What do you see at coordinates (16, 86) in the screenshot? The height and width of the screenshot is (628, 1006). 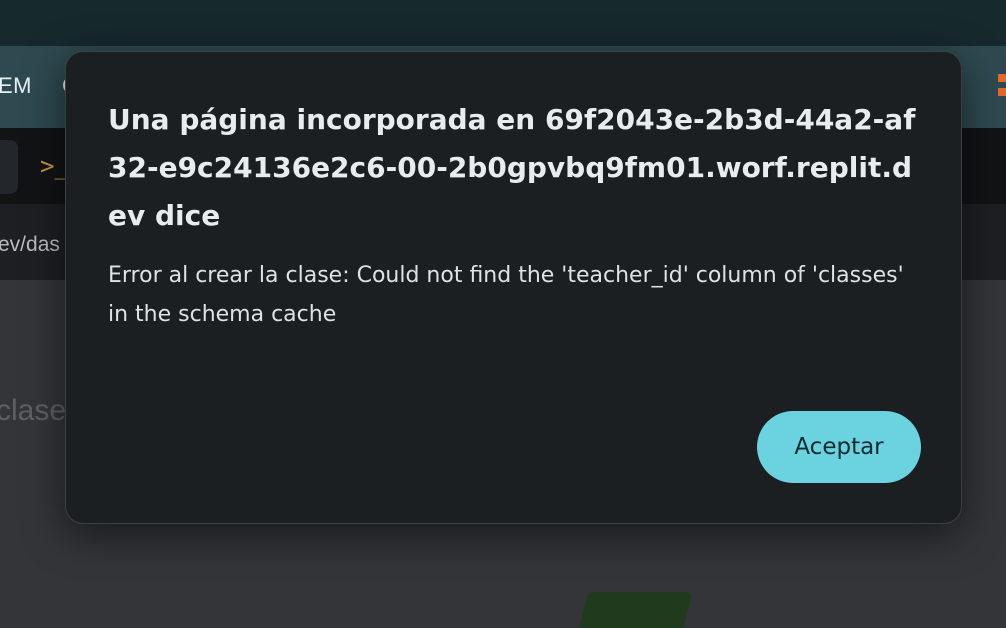 I see `nav-menu-text: EM` at bounding box center [16, 86].